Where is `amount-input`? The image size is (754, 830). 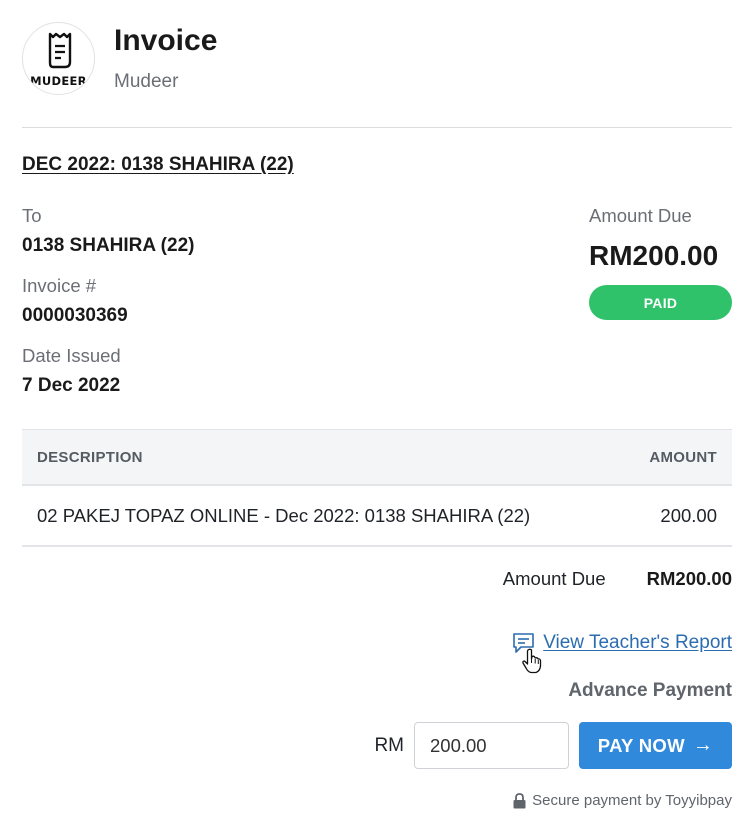
amount-input is located at coordinates (491, 745).